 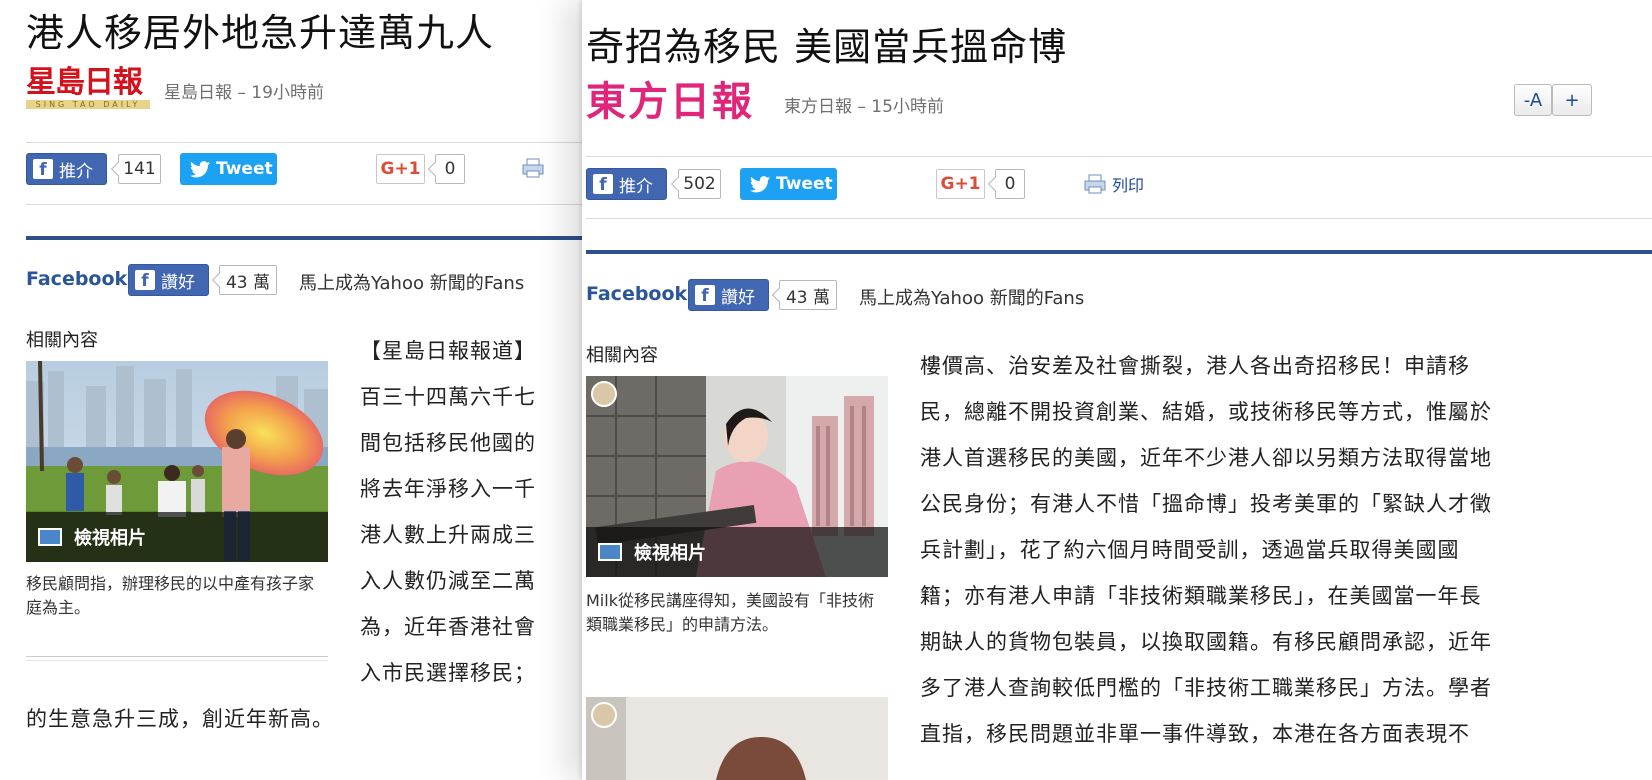 What do you see at coordinates (670, 102) in the screenshot?
I see `oriental-daily-logo: 東方日報` at bounding box center [670, 102].